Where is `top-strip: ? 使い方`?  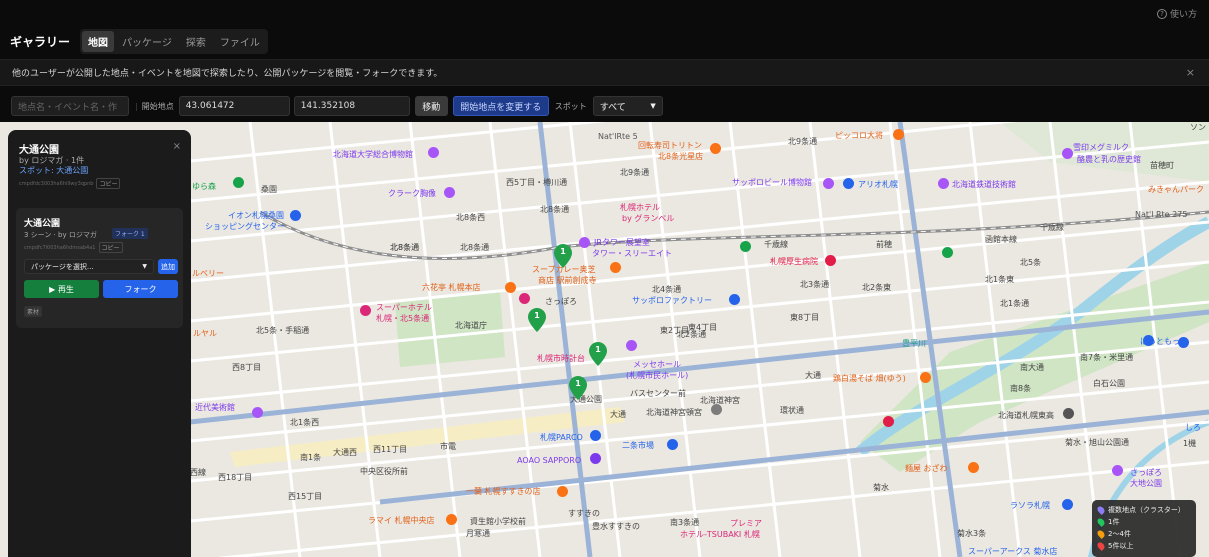
top-strip: ? 使い方 is located at coordinates (604, 14).